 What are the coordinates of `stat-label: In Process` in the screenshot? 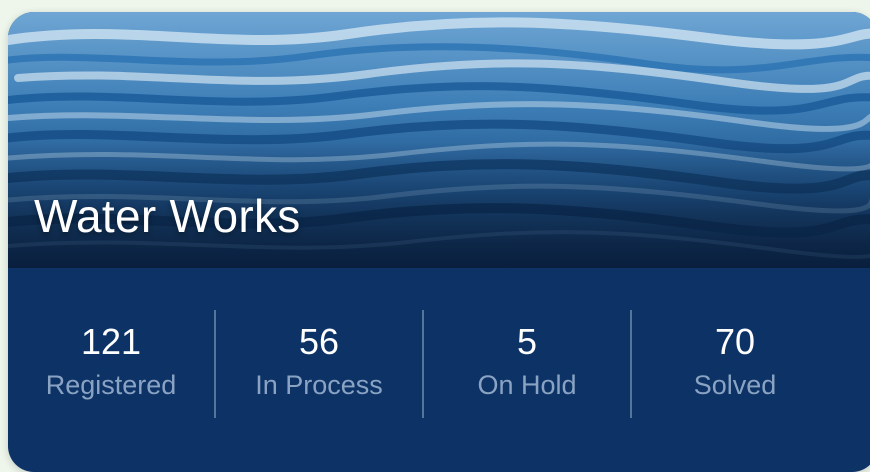 It's located at (319, 385).